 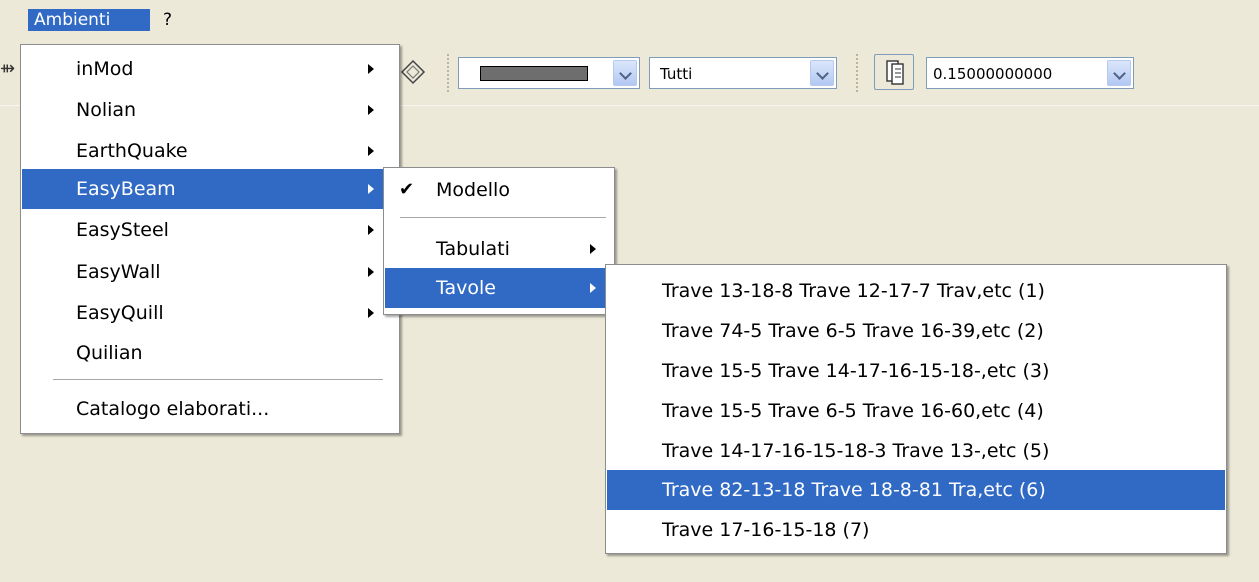 I want to click on menu-item-tavola: Trave 15-5 Trave 6-5 Trave 16-60,etc (4), so click(x=916, y=411).